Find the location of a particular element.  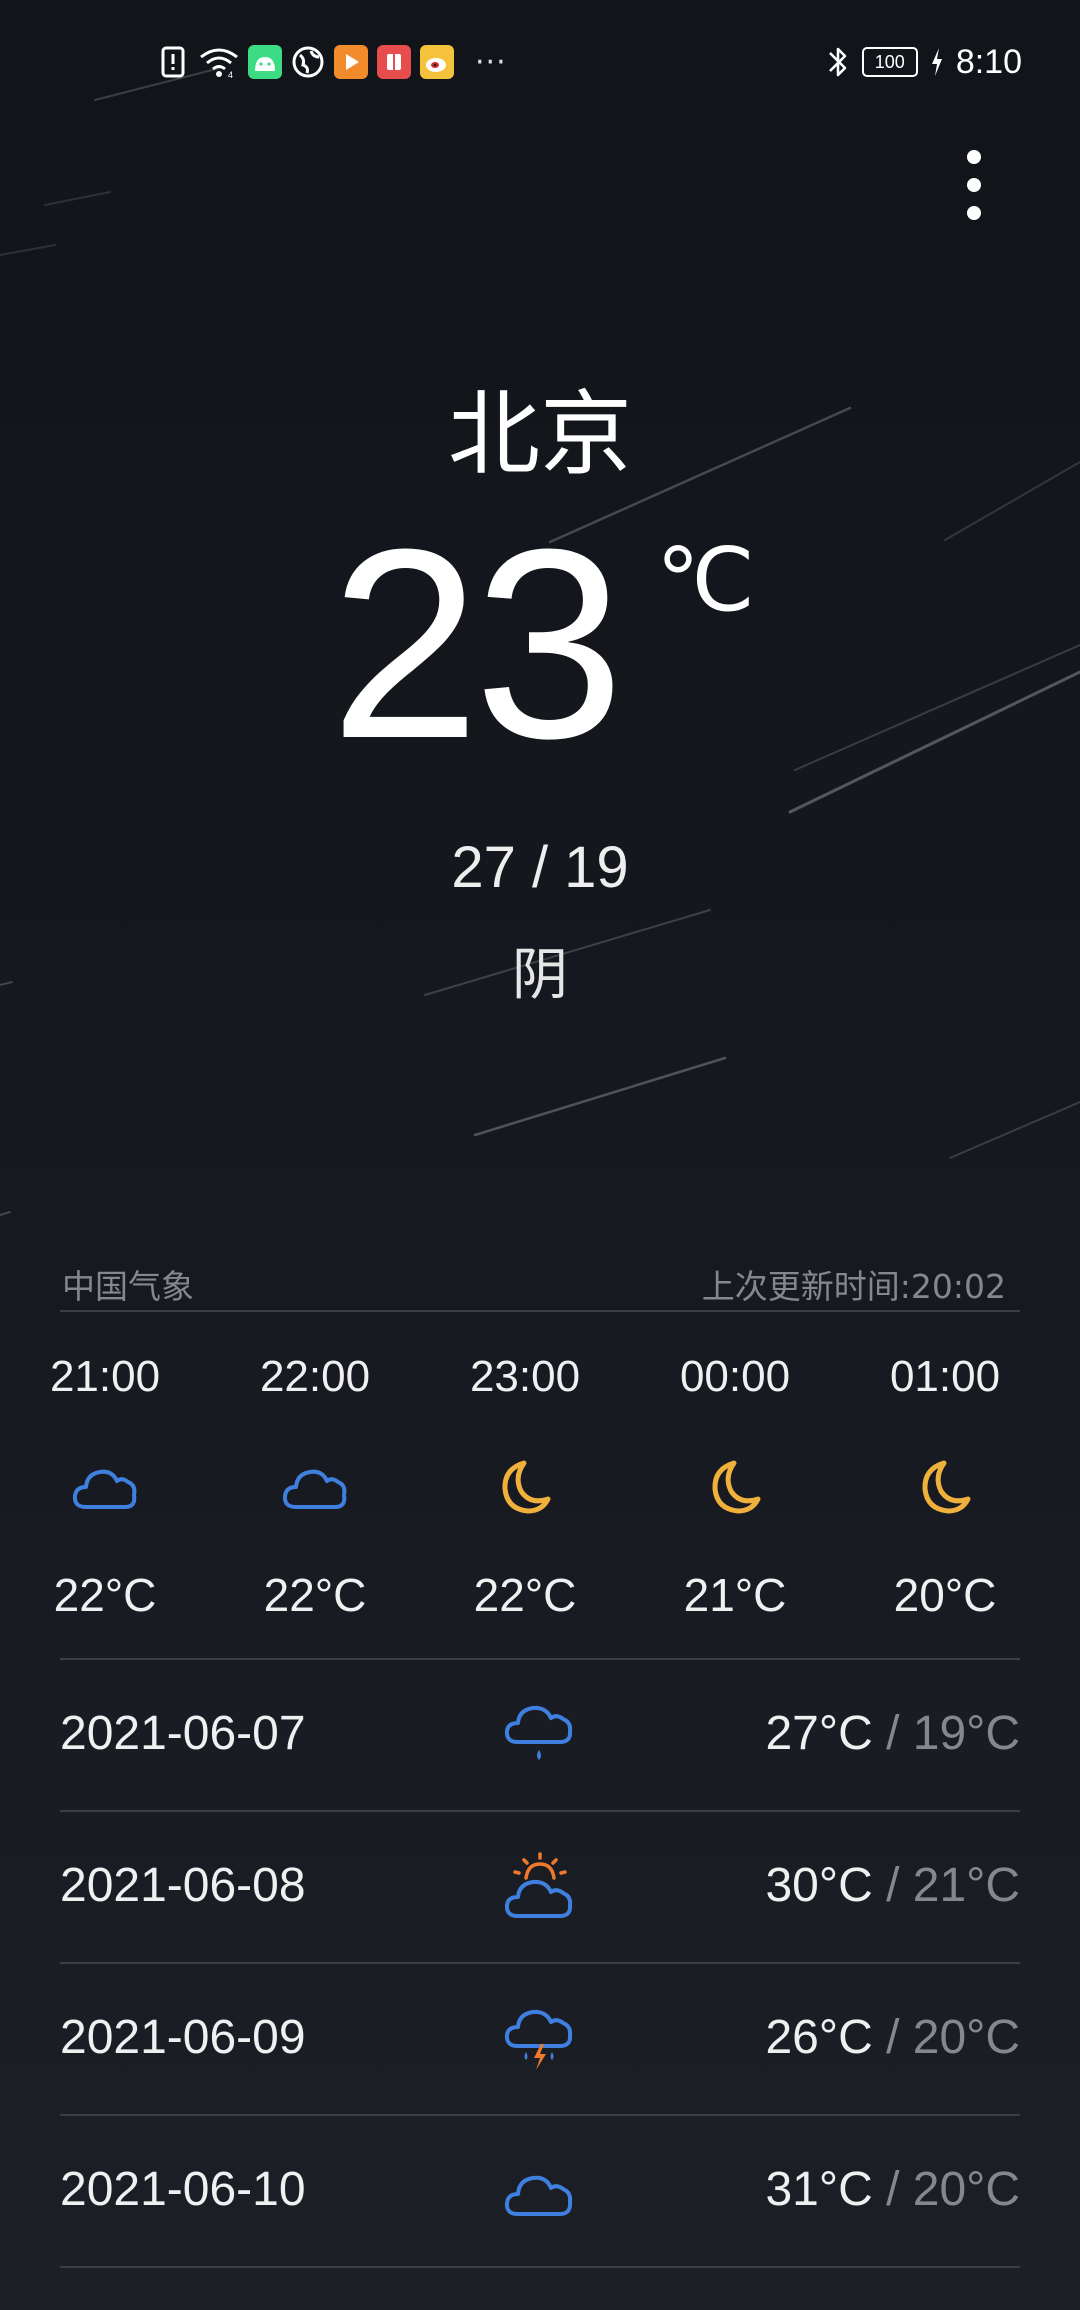

day-temperatures: 26°C / 20°C is located at coordinates (892, 2037).